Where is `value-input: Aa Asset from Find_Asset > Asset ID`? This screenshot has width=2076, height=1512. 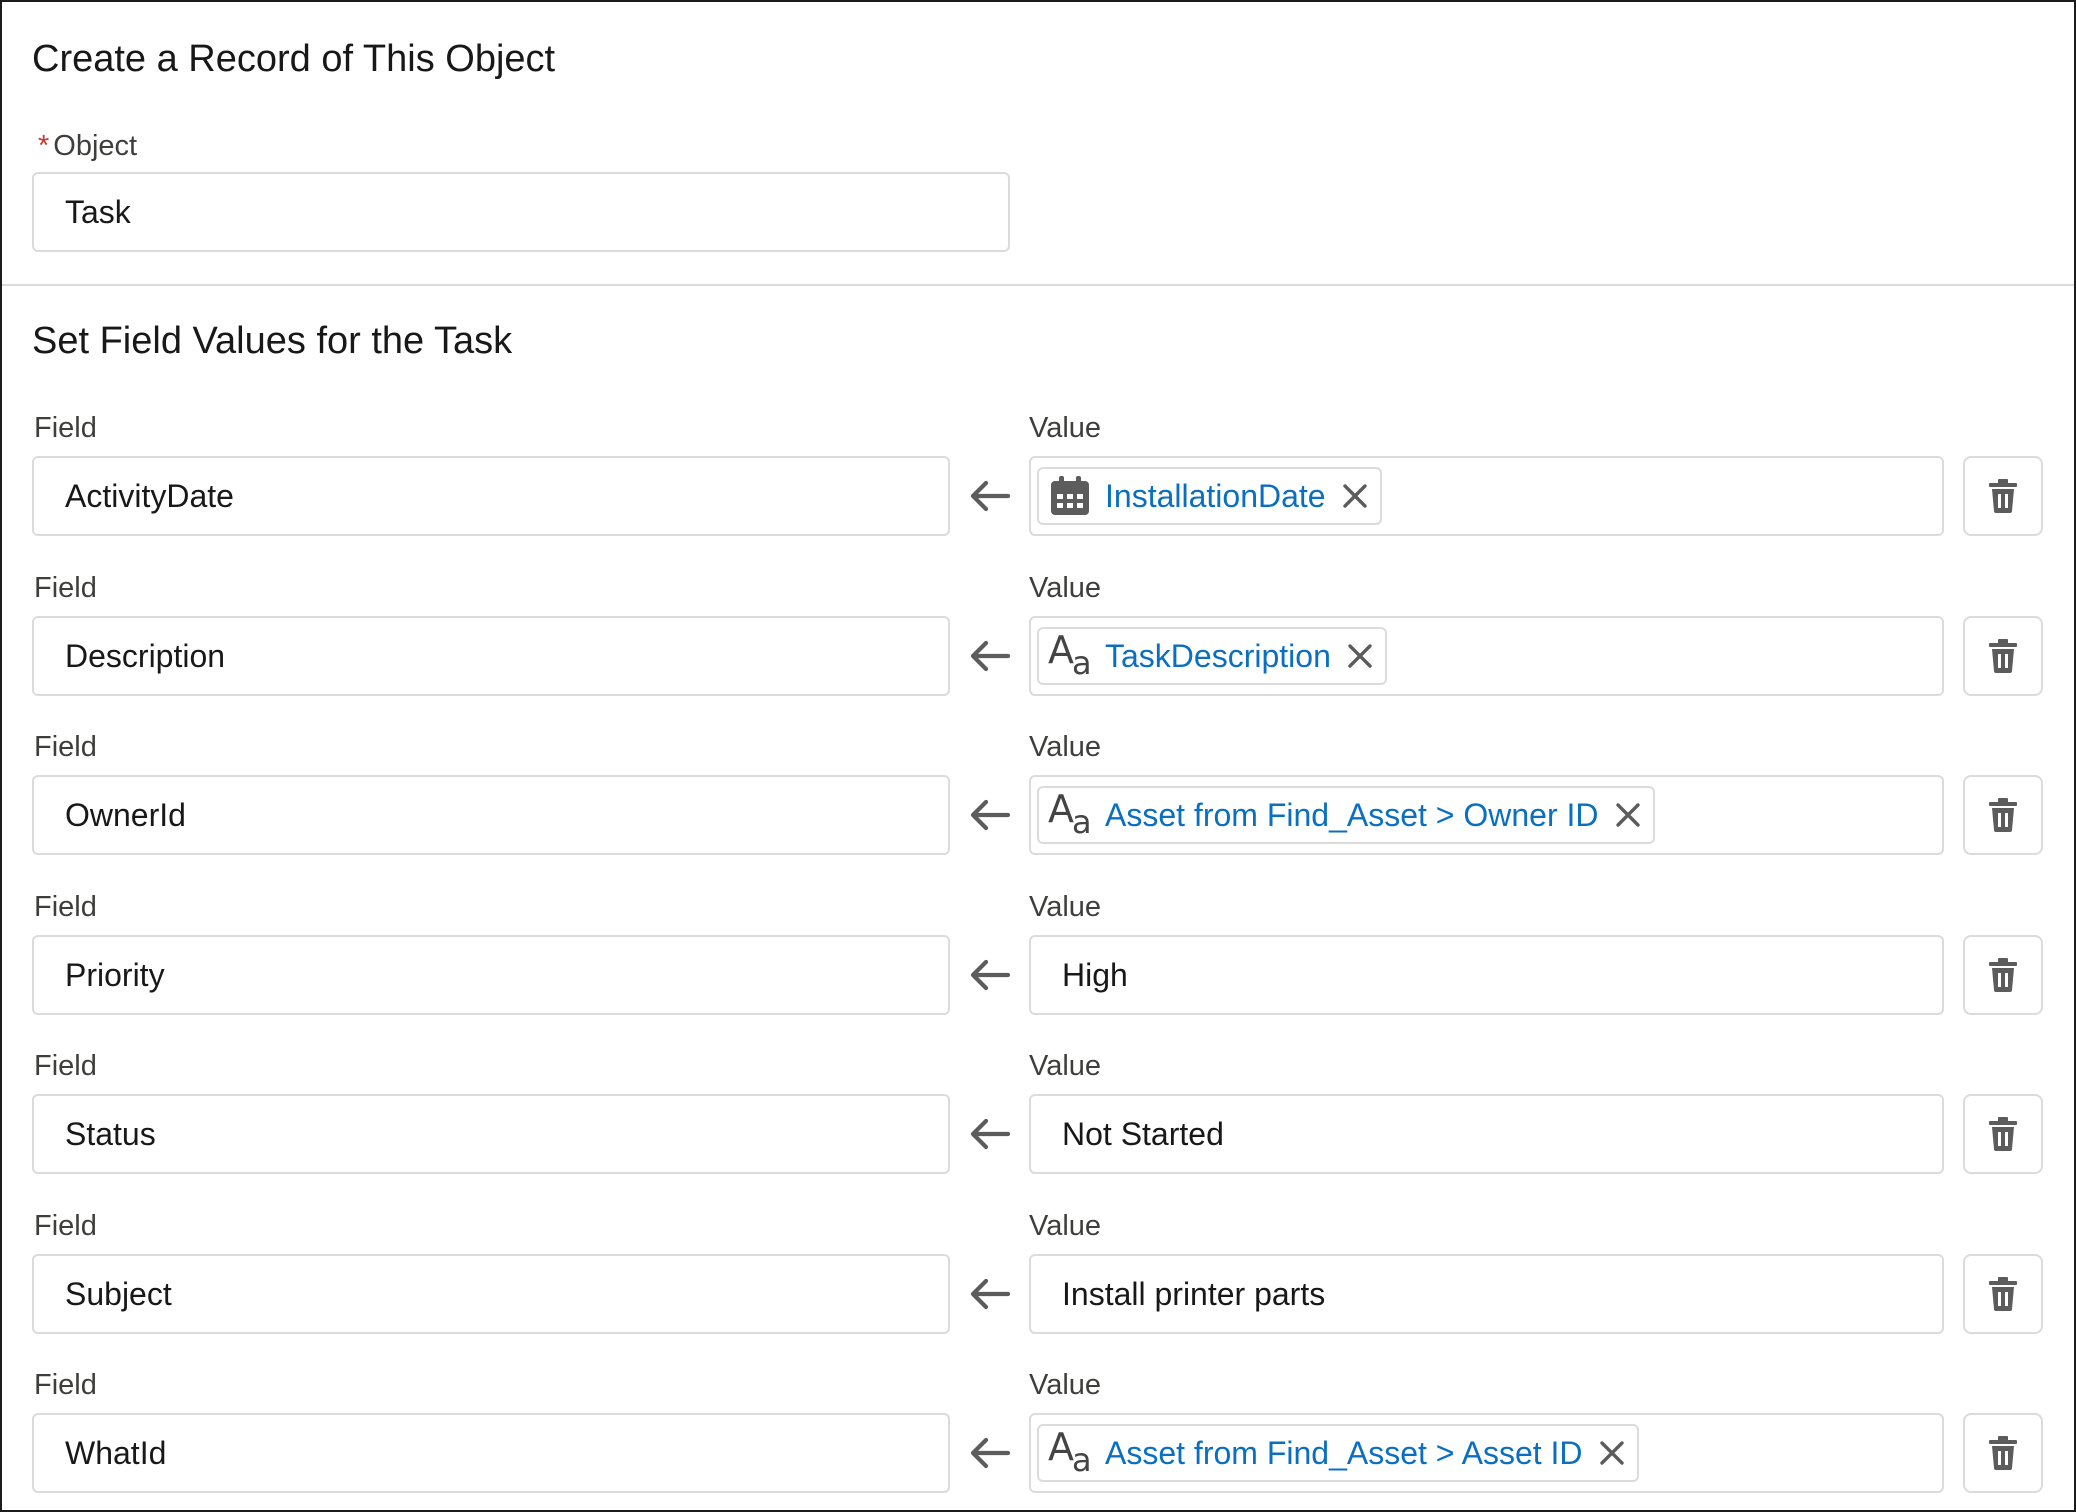 value-input: Aa Asset from Find_Asset > Asset ID is located at coordinates (1486, 1453).